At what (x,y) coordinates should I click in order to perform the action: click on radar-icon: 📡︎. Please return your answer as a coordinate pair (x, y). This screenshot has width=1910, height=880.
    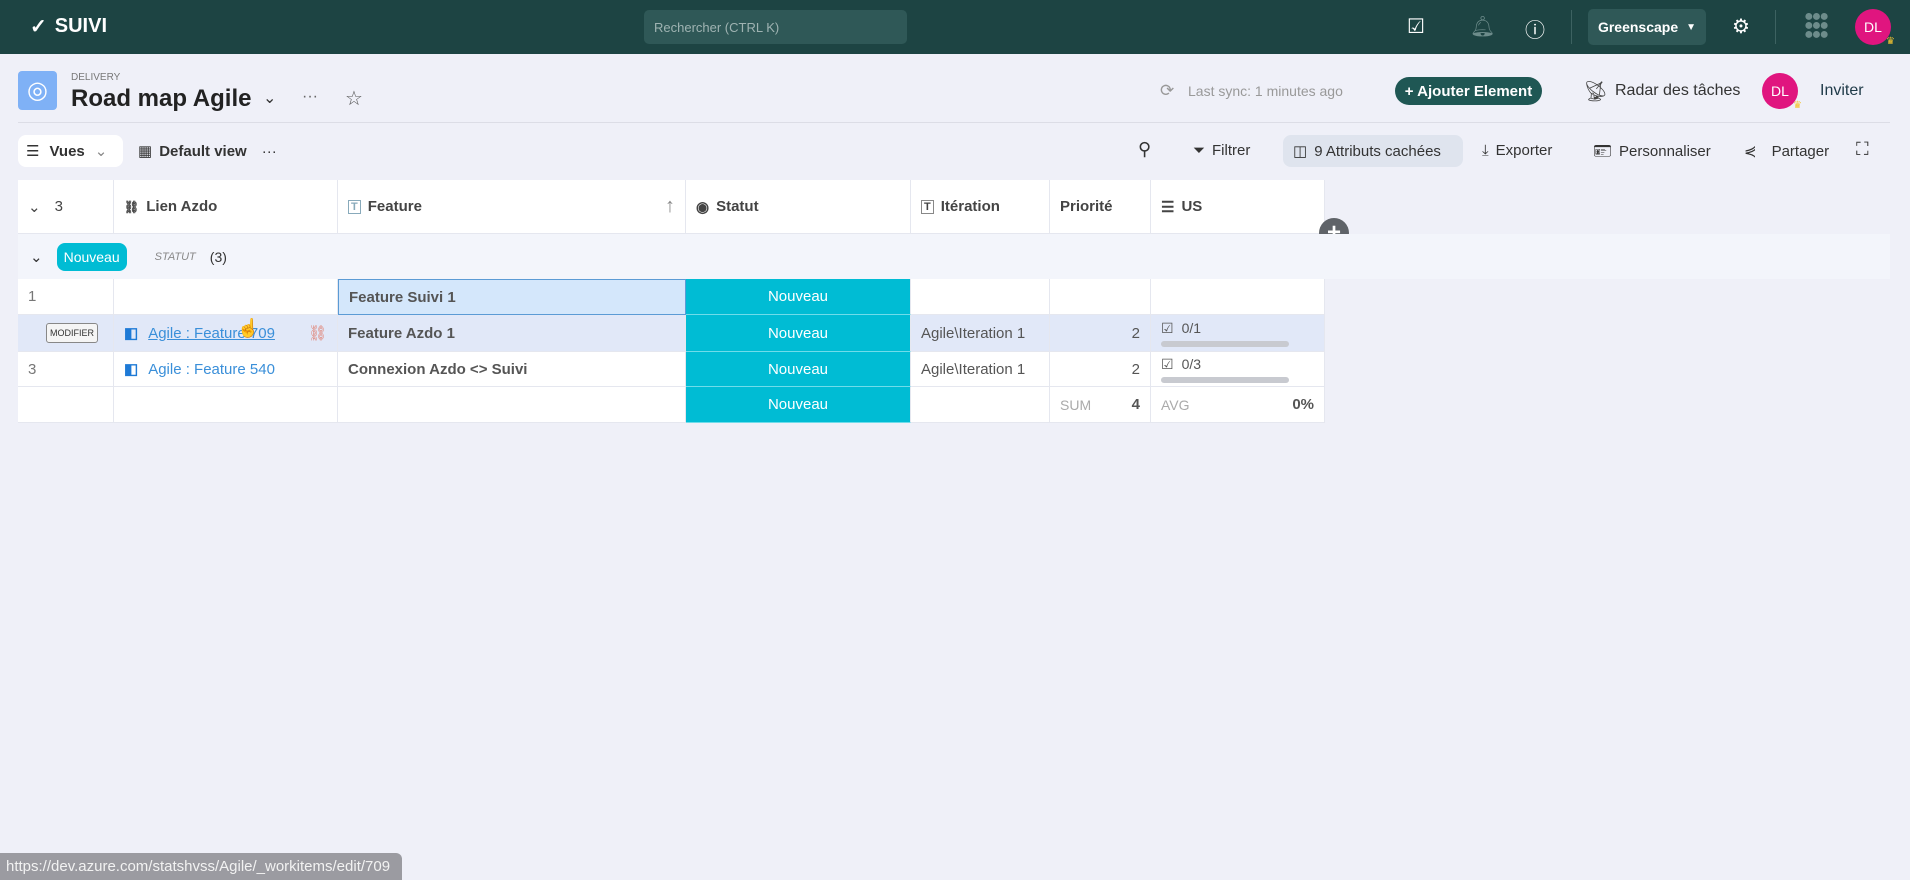
    Looking at the image, I should click on (1595, 91).